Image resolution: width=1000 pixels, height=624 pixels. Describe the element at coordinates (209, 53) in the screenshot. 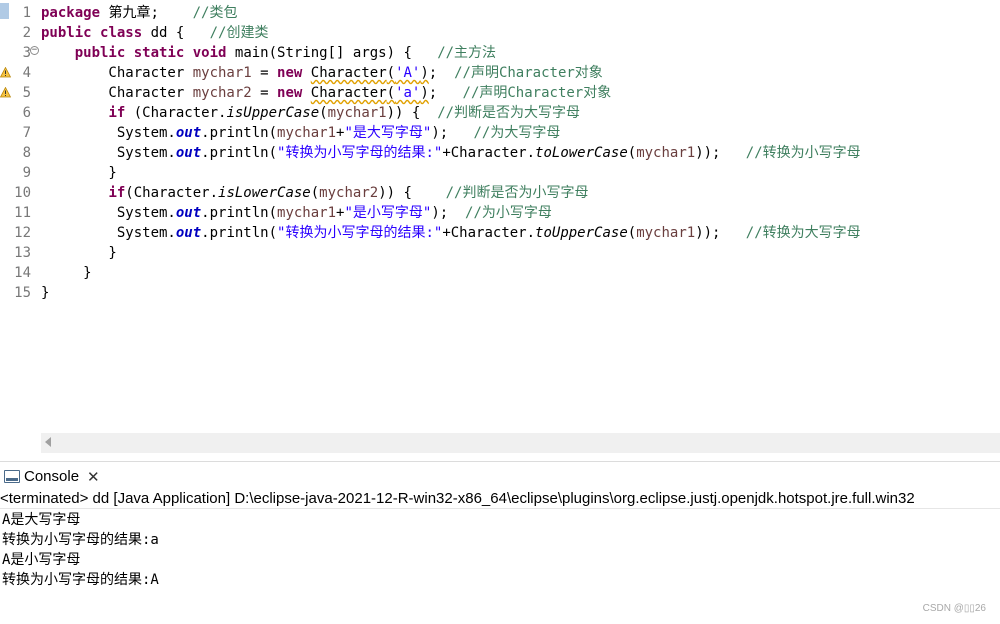

I see `code-token: void` at that location.